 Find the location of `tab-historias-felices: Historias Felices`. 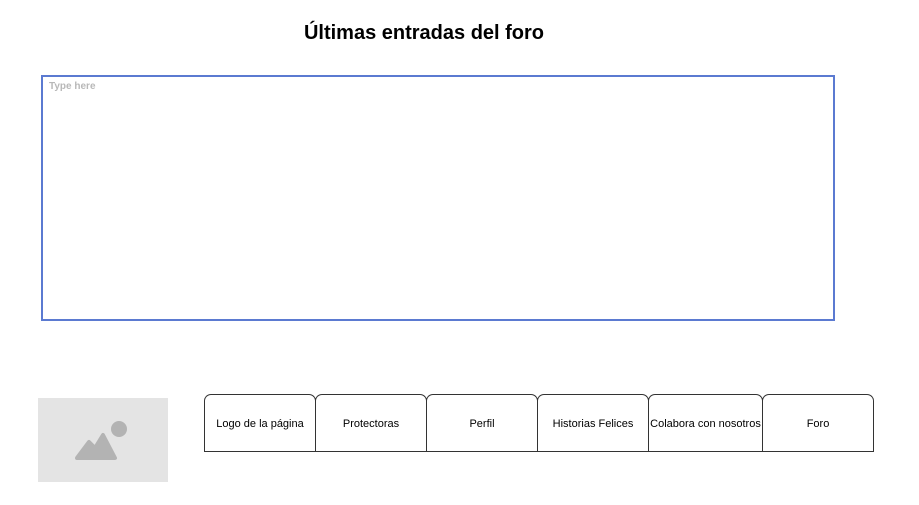

tab-historias-felices: Historias Felices is located at coordinates (593, 423).